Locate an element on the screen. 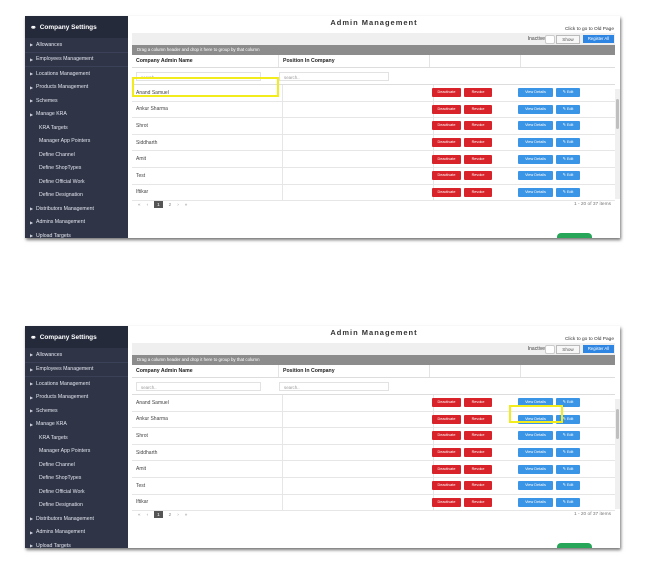  pager-prev-button: ‹ is located at coordinates (148, 204).